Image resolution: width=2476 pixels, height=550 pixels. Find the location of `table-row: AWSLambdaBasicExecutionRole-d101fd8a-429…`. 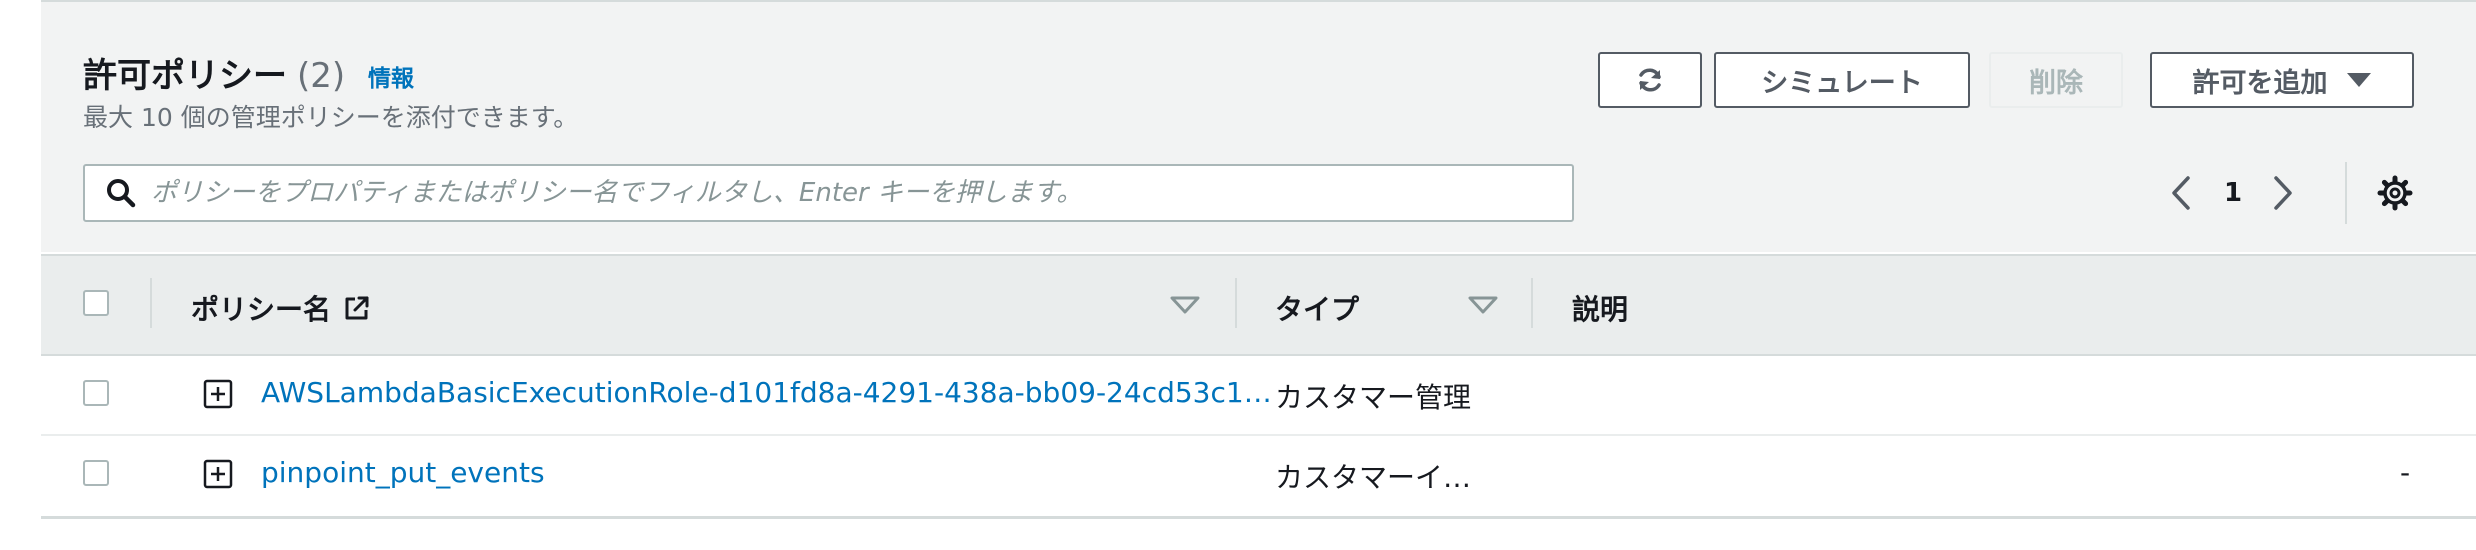

table-row: AWSLambdaBasicExecutionRole-d101fd8a-429… is located at coordinates (1258, 395).